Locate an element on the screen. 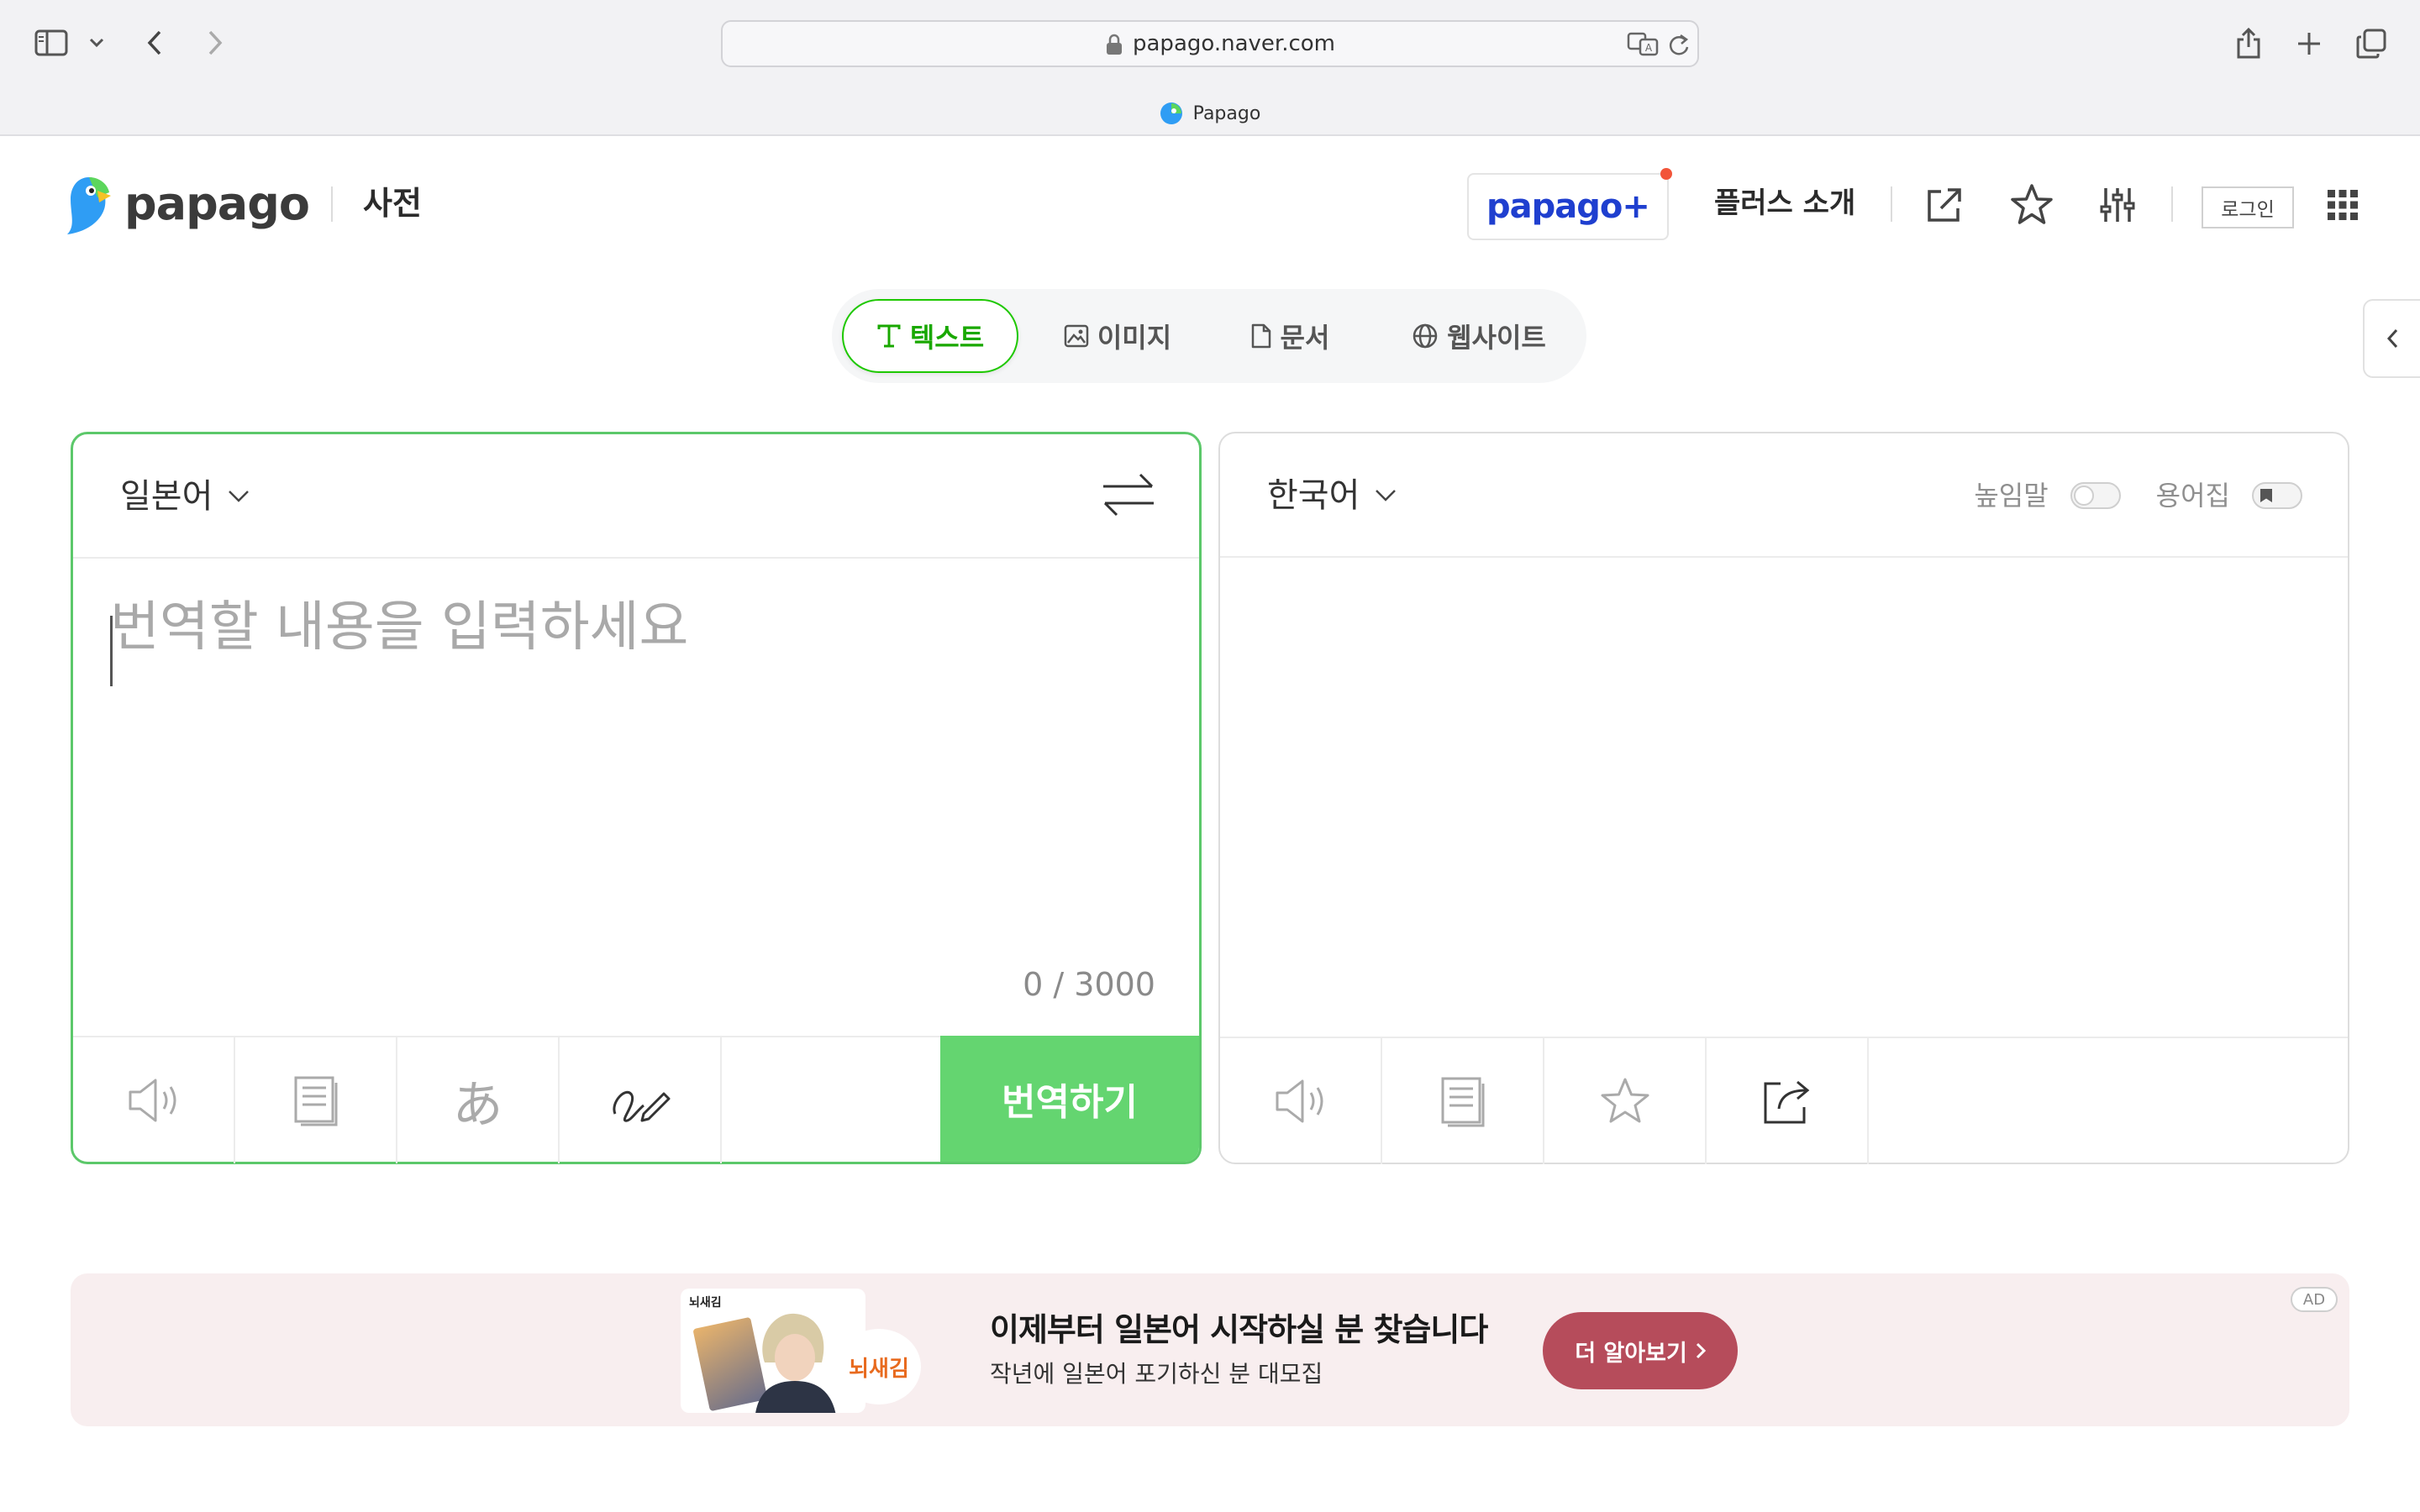  ad-cta-label: 더 알아보기 is located at coordinates (1631, 1353).